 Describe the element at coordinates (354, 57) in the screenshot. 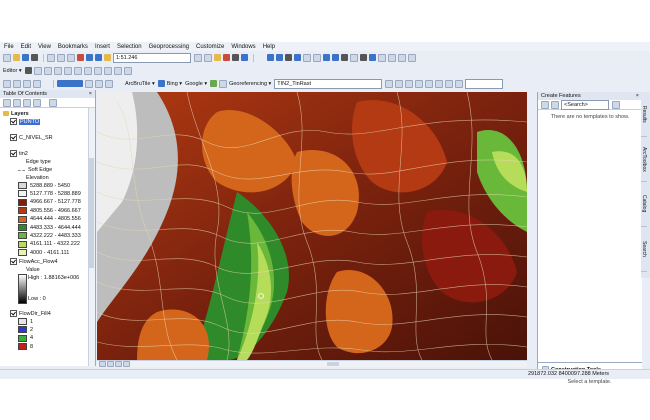

I see `clear-selection-icon` at that location.